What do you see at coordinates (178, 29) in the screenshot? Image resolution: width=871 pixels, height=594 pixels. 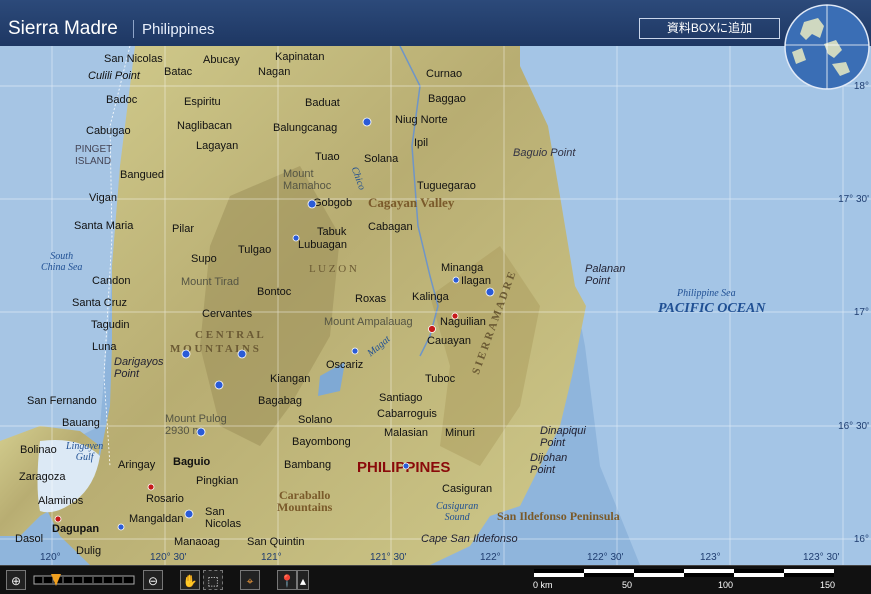 I see `page-subtitle: Philippines` at bounding box center [178, 29].